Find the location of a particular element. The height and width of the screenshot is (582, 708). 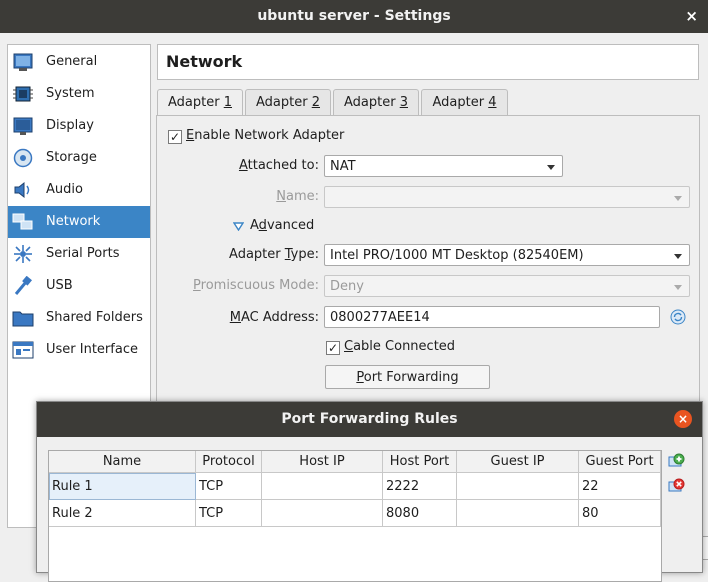

tab-adapter-2: Adapter 2 is located at coordinates (288, 102).